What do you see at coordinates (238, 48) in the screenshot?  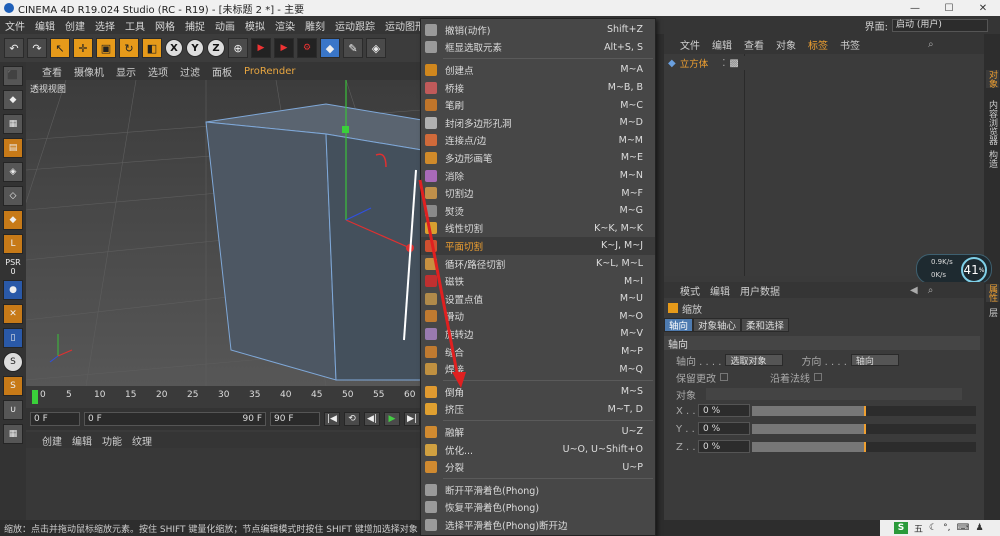 I see `coordinate-system-icon: ⊕` at bounding box center [238, 48].